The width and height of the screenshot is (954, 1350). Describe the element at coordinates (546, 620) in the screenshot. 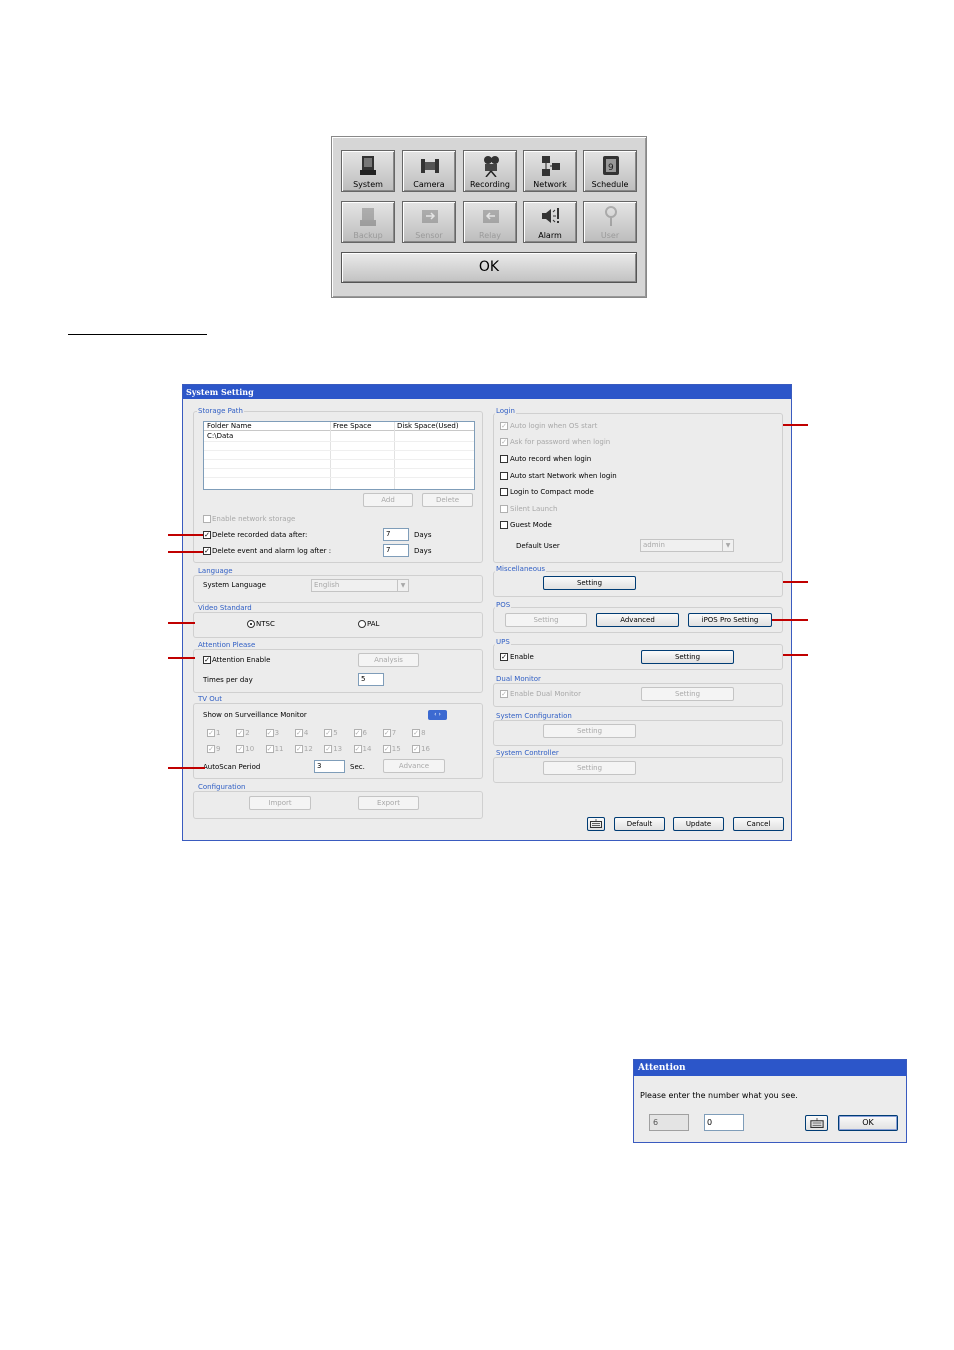

I see `pos-setting-button: Setting` at that location.